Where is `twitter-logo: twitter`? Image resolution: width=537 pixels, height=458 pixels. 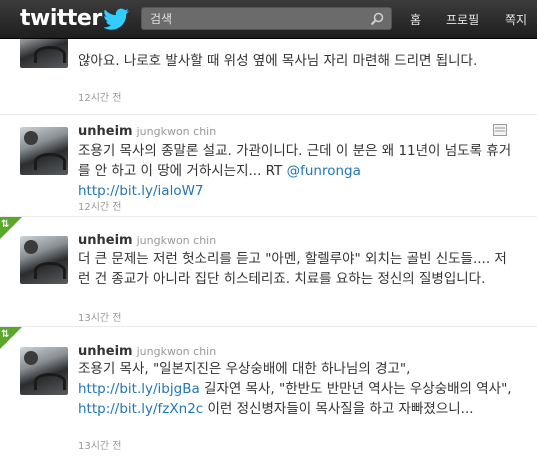 twitter-logo: twitter is located at coordinates (75, 19).